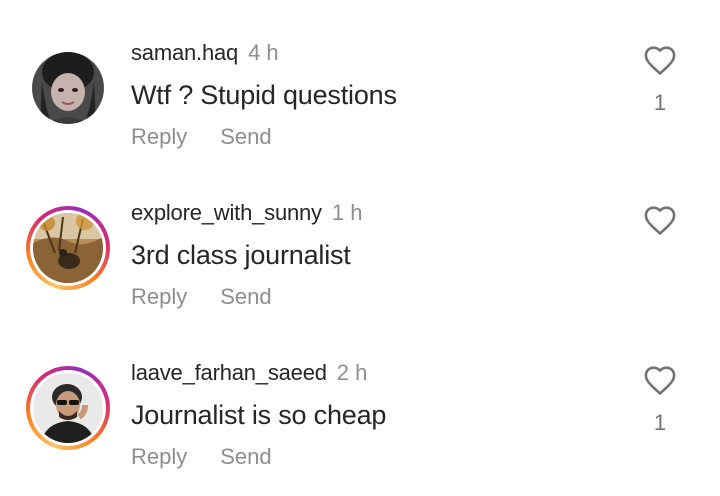  What do you see at coordinates (226, 213) in the screenshot?
I see `comment-username: explore_with_sunny` at bounding box center [226, 213].